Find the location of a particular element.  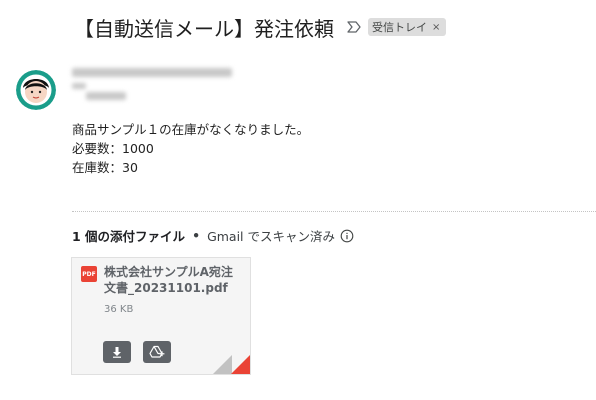

sender-avatar is located at coordinates (36, 90).